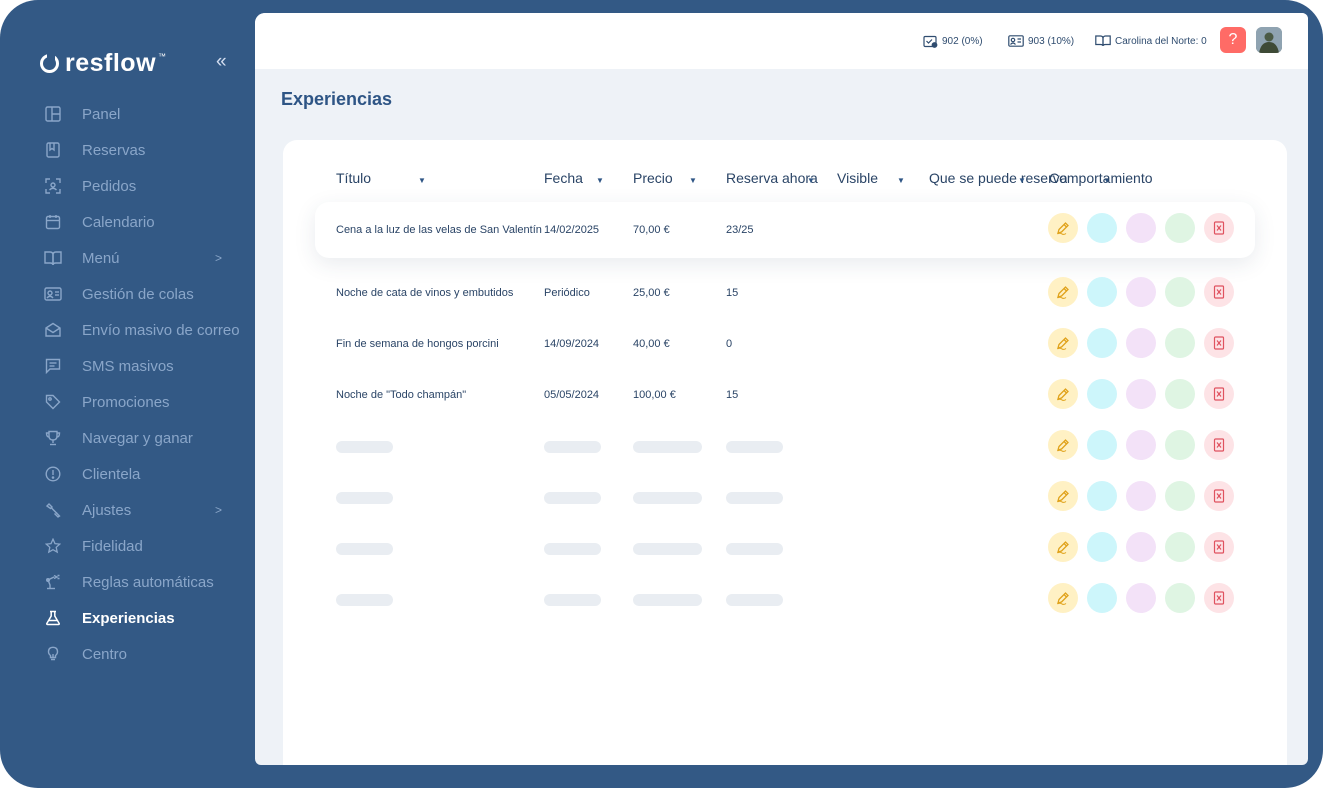 The image size is (1323, 788). Describe the element at coordinates (111, 62) in the screenshot. I see `logo-text: resflow` at that location.